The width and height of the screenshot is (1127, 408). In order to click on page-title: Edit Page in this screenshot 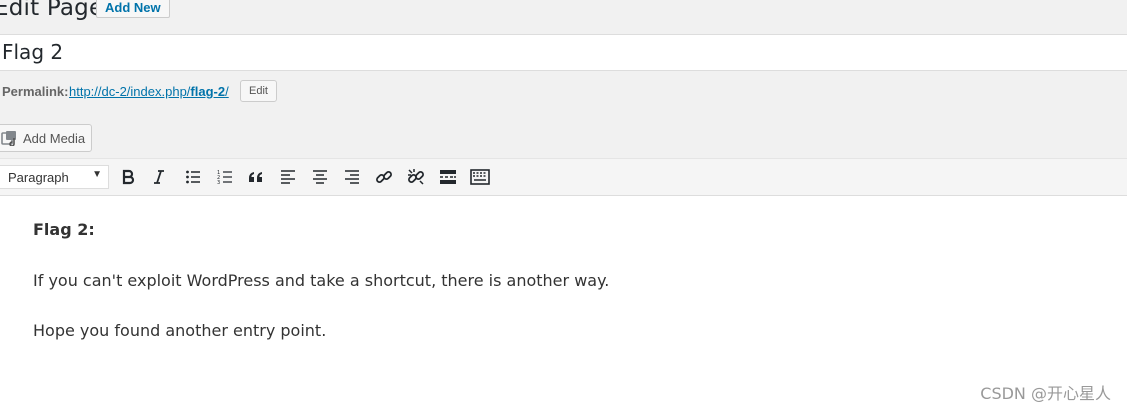, I will do `click(52, 10)`.